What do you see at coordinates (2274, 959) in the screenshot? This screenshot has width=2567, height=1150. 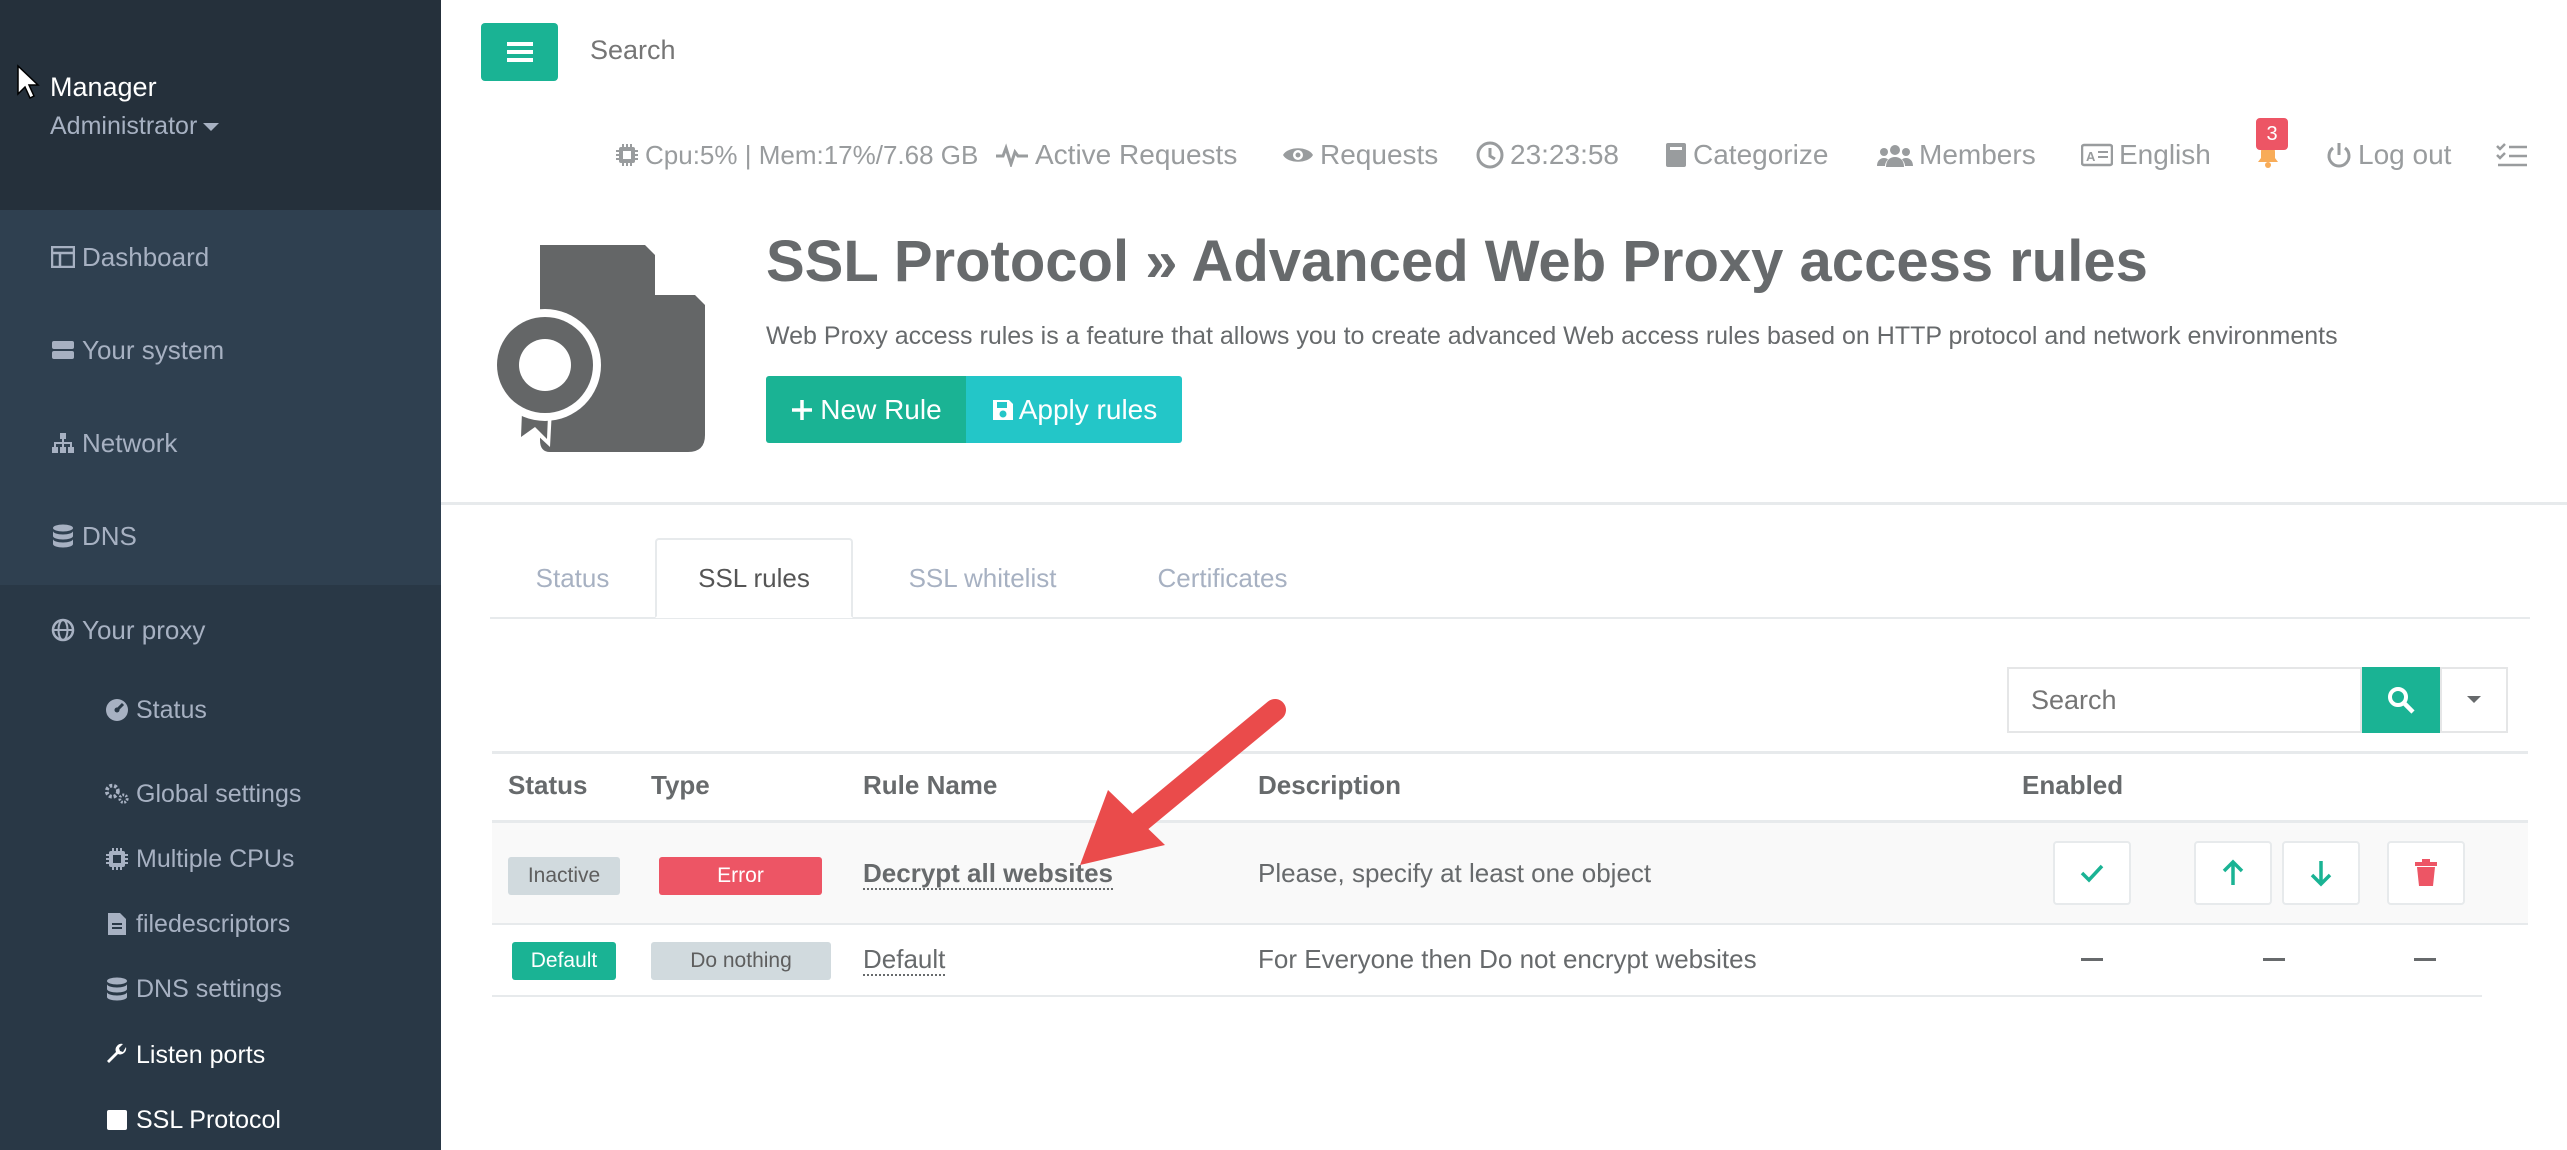 I see `order-placeholder-dash` at bounding box center [2274, 959].